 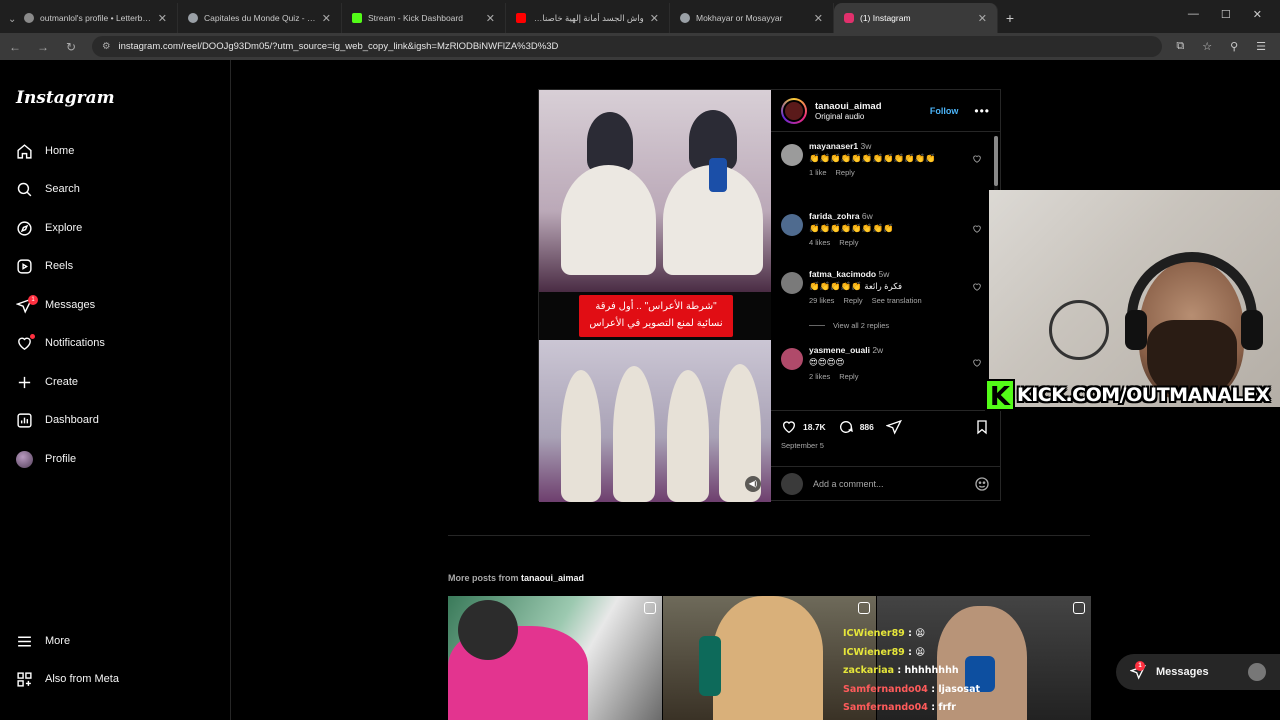 What do you see at coordinates (24, 228) in the screenshot?
I see `compass-icon` at bounding box center [24, 228].